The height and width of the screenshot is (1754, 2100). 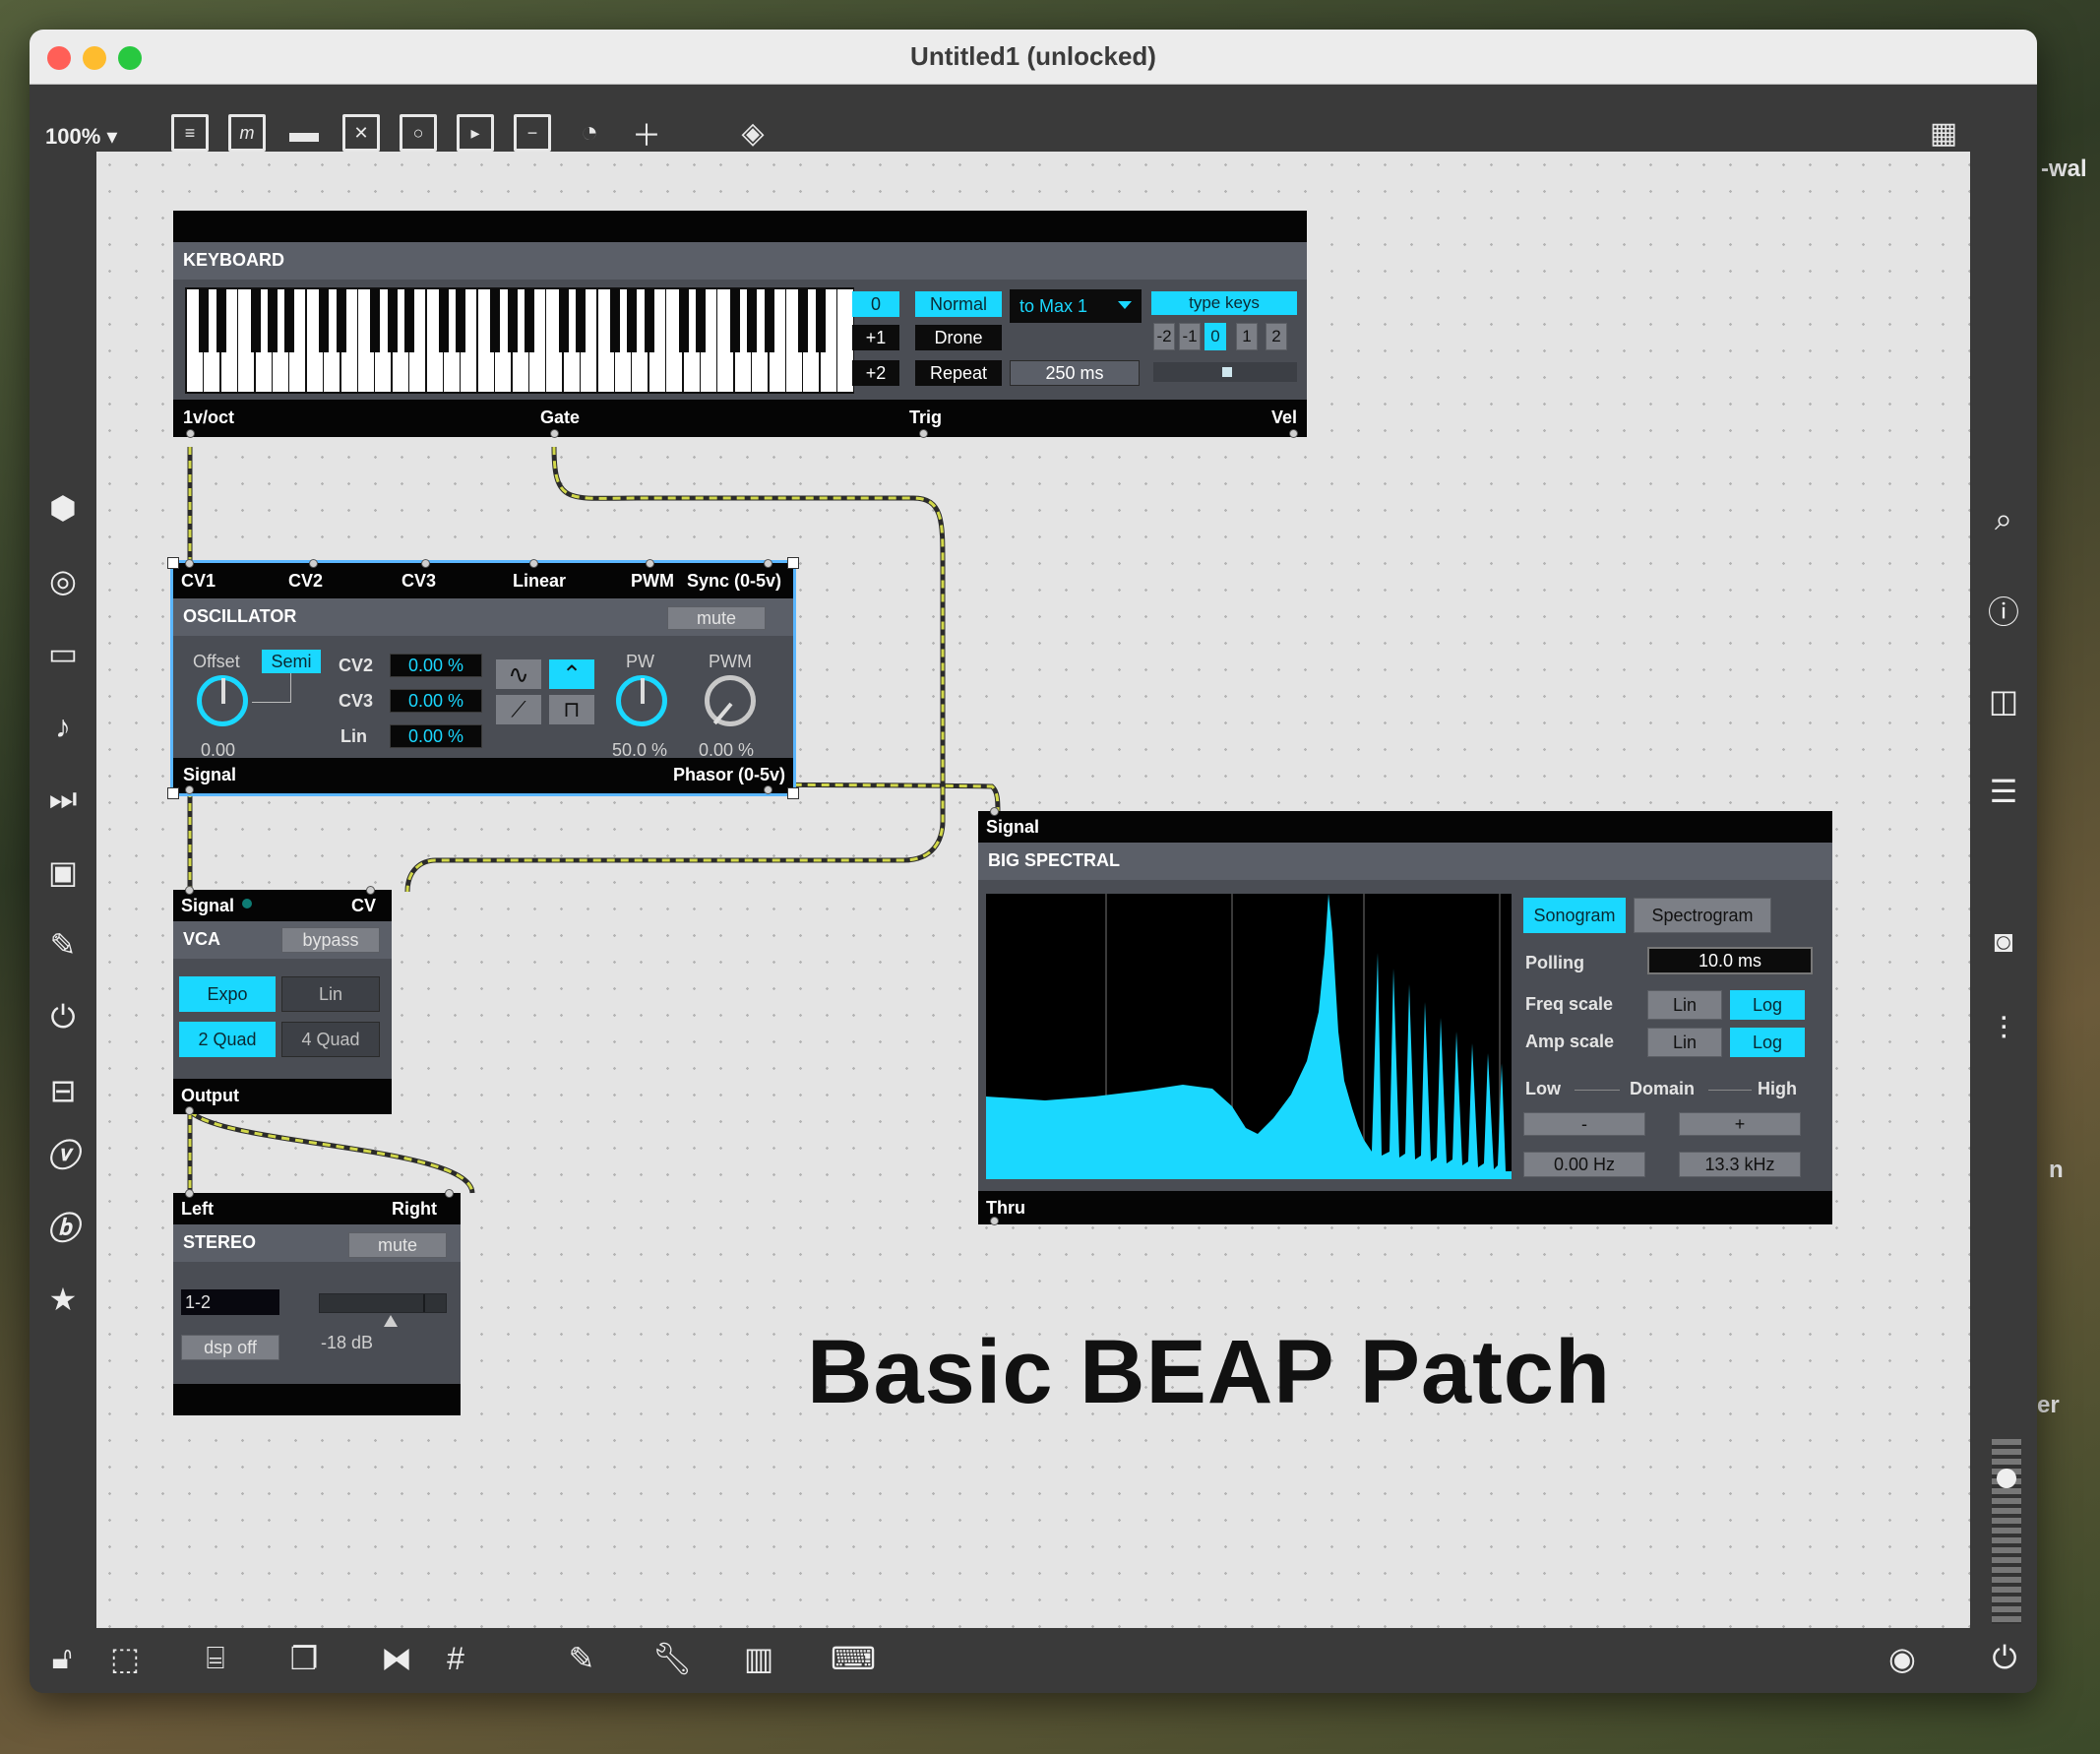 What do you see at coordinates (62, 1658) in the screenshot?
I see `lock-icon: 🔓︎` at bounding box center [62, 1658].